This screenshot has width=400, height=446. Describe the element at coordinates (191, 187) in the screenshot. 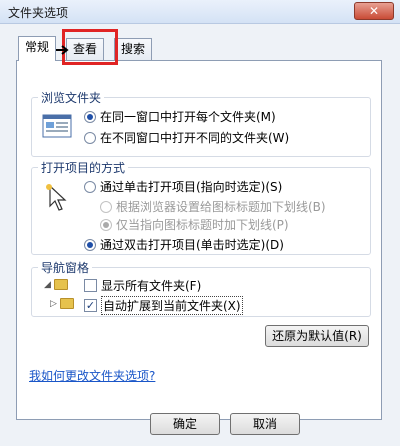

I see `single-click-label: 通过单击打开项目(指向时选定)(S)` at that location.